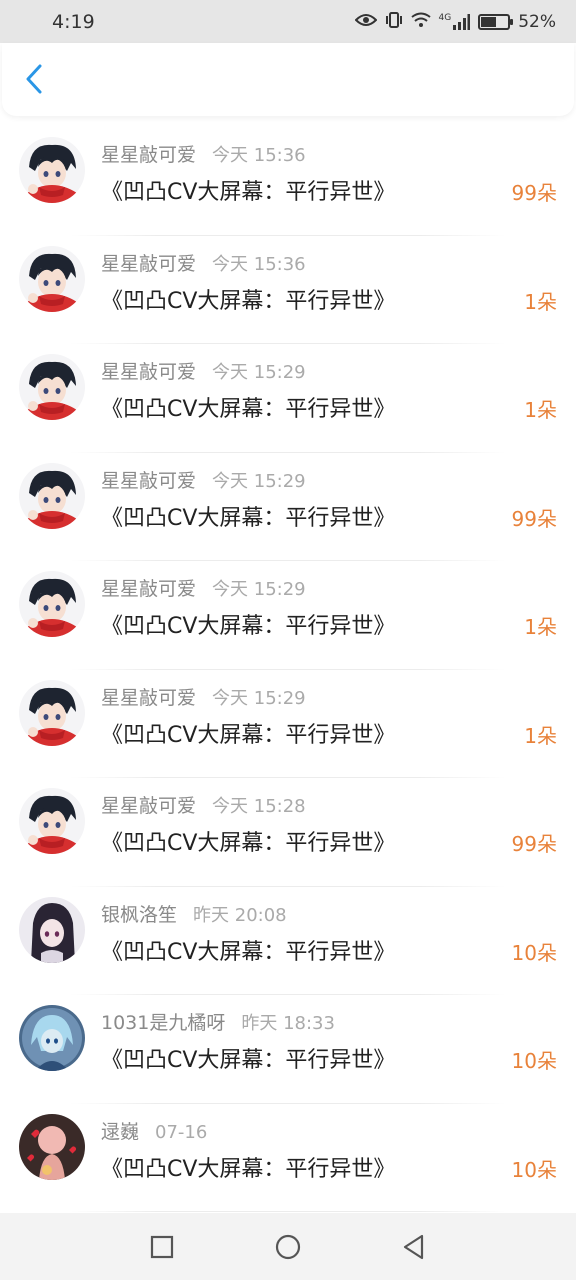  I want to click on chevron-left-icon, so click(34, 79).